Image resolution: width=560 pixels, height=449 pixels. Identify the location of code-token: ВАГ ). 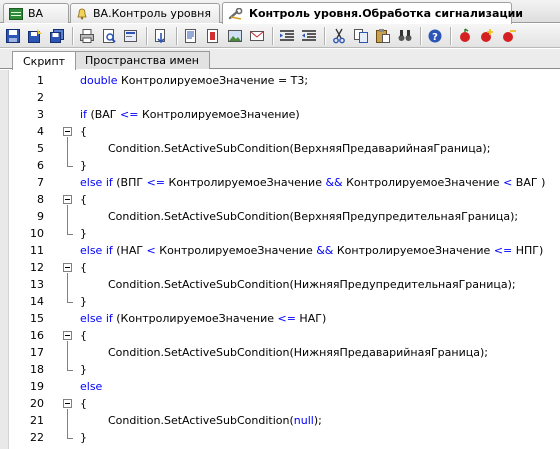
(529, 182).